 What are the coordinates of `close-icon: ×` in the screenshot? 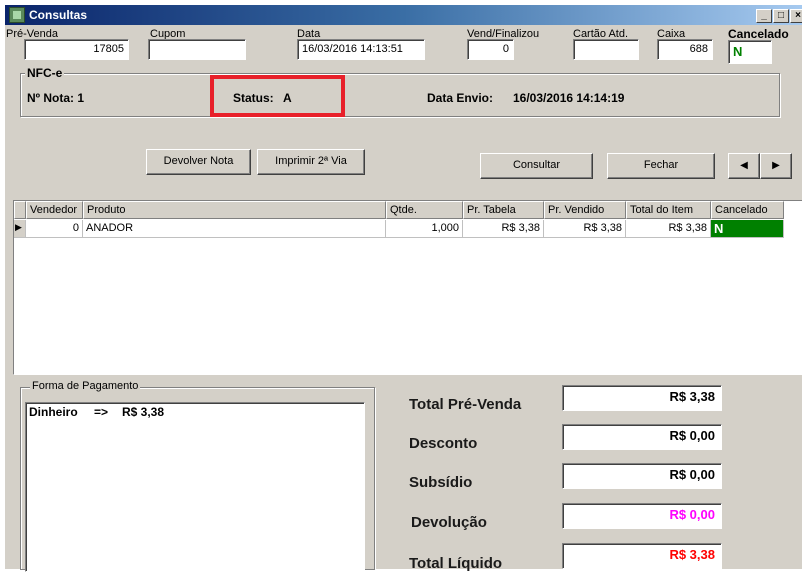 It's located at (796, 16).